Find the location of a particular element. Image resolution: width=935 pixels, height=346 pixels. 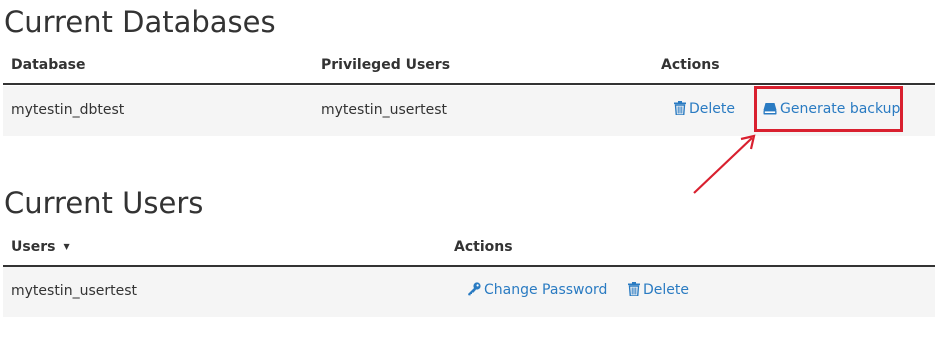

sort-caret-down-icon: ▼ is located at coordinates (66, 246).